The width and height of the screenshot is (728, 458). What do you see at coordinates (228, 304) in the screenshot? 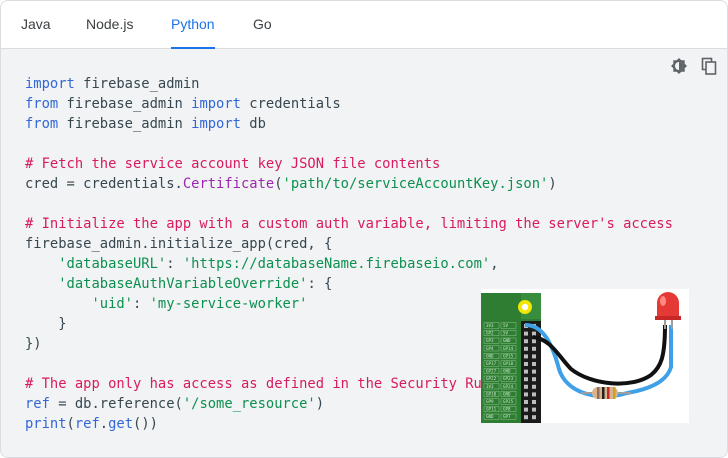
I see `string-literal: 'my-service-worker'` at bounding box center [228, 304].